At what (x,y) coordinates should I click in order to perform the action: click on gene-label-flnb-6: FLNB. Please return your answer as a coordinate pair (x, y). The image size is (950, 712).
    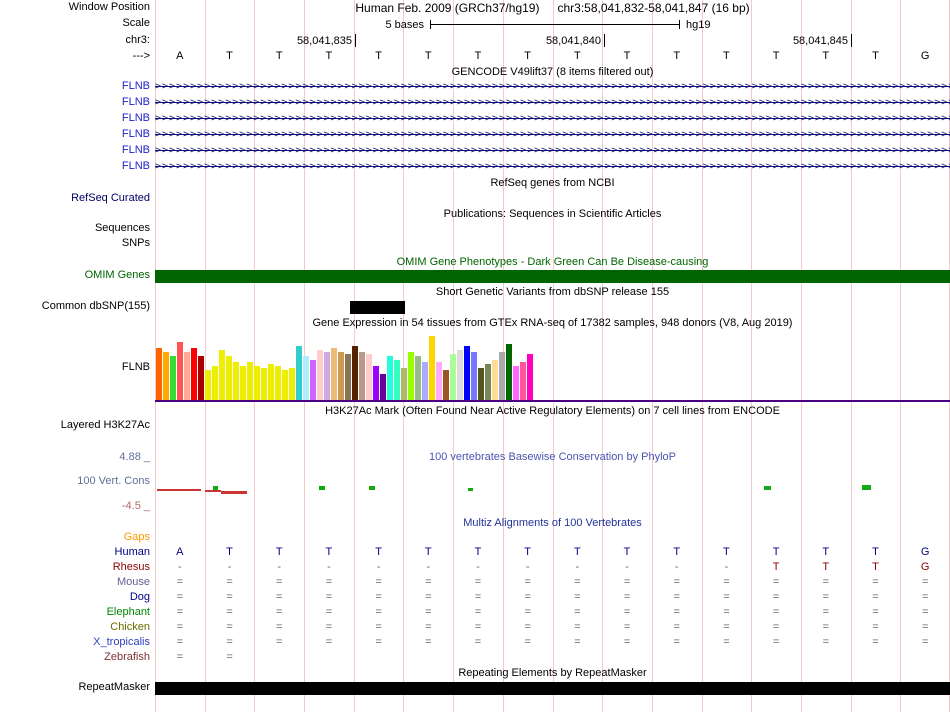
    Looking at the image, I should click on (75, 166).